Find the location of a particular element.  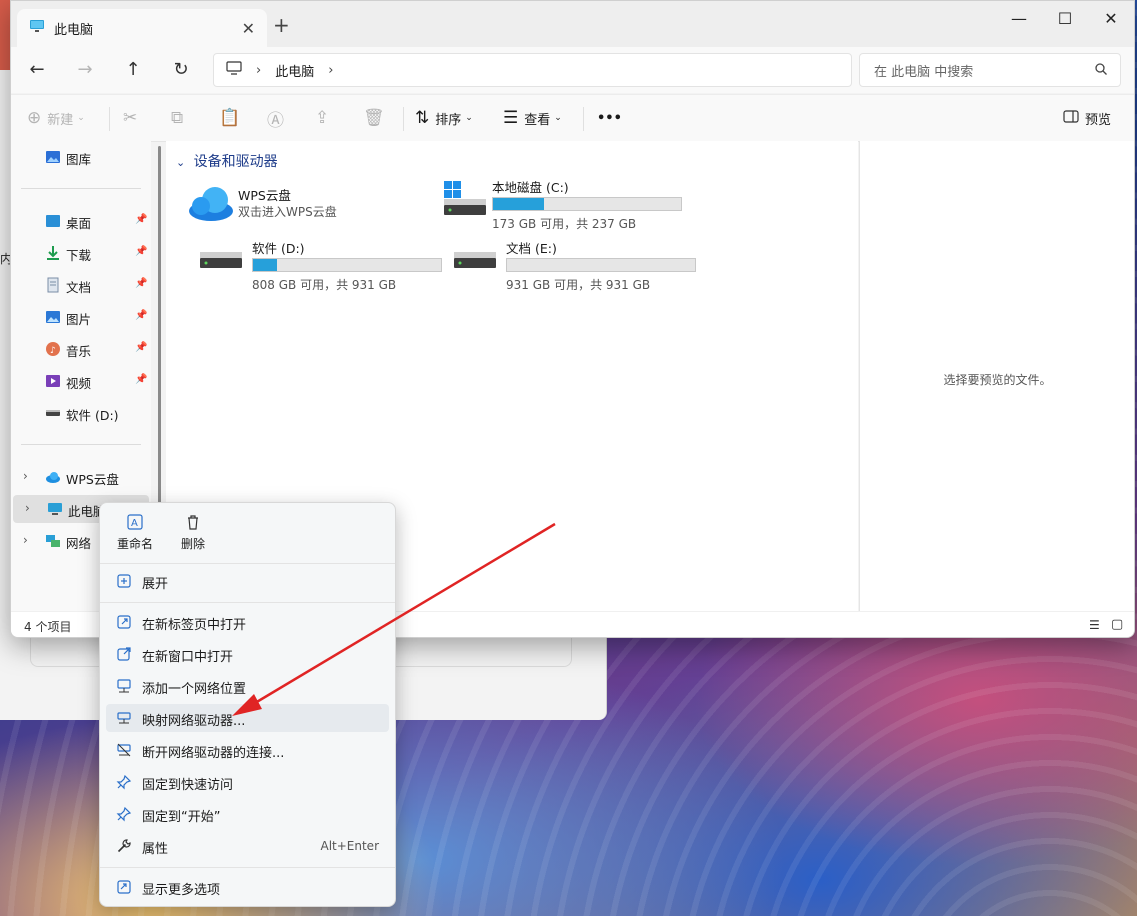

sidebar-item-desktop: 桌面 📌 is located at coordinates (80, 221).